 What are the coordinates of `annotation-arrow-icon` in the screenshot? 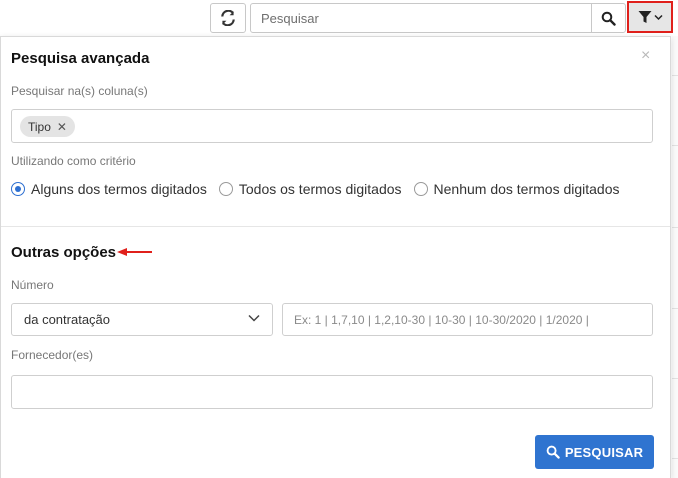 It's located at (134, 252).